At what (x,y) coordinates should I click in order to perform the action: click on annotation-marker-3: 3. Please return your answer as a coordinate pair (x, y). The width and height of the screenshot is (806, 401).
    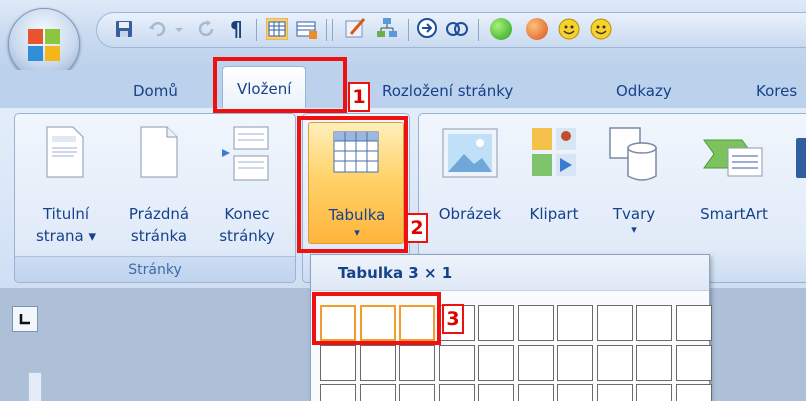
    Looking at the image, I should click on (453, 319).